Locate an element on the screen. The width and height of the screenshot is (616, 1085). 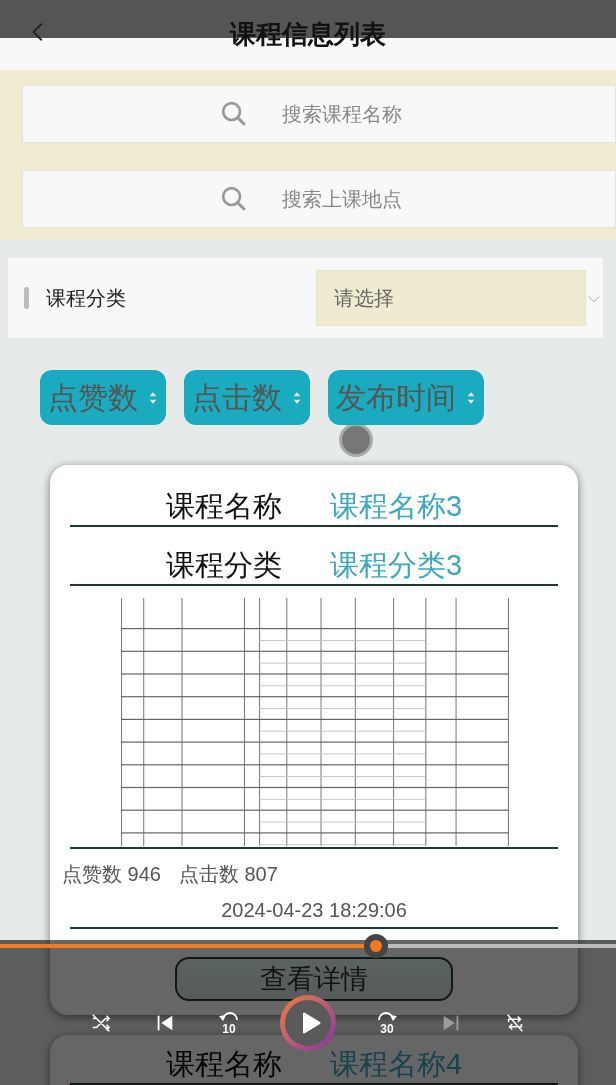
forward-button: 30 is located at coordinates (387, 1023).